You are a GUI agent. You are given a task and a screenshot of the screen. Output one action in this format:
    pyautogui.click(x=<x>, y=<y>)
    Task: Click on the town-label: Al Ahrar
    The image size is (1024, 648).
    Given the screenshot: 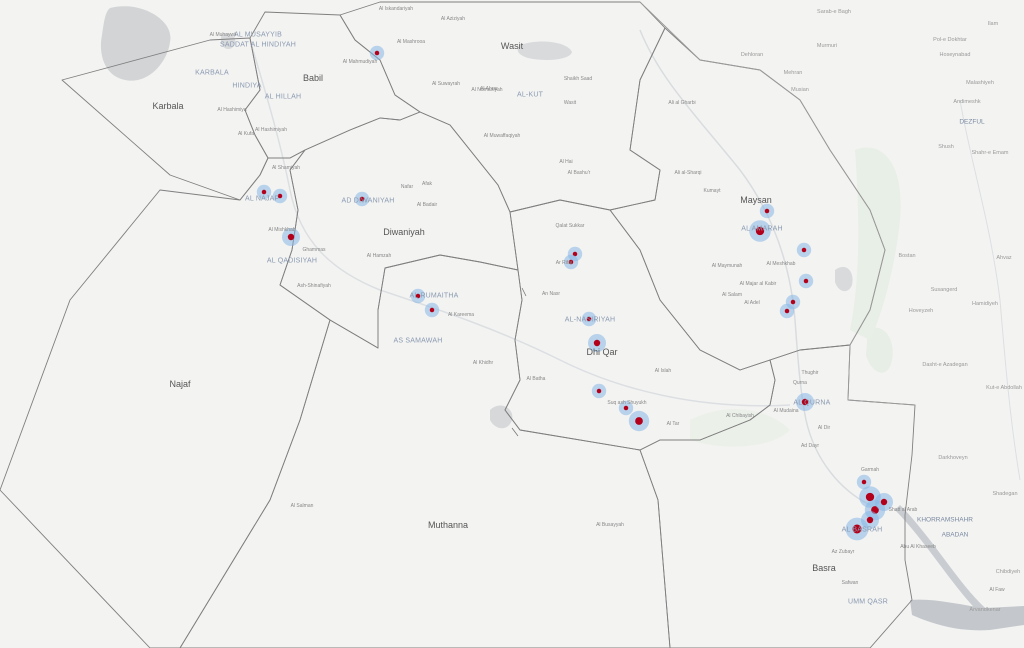 What is the action you would take?
    pyautogui.click(x=489, y=89)
    